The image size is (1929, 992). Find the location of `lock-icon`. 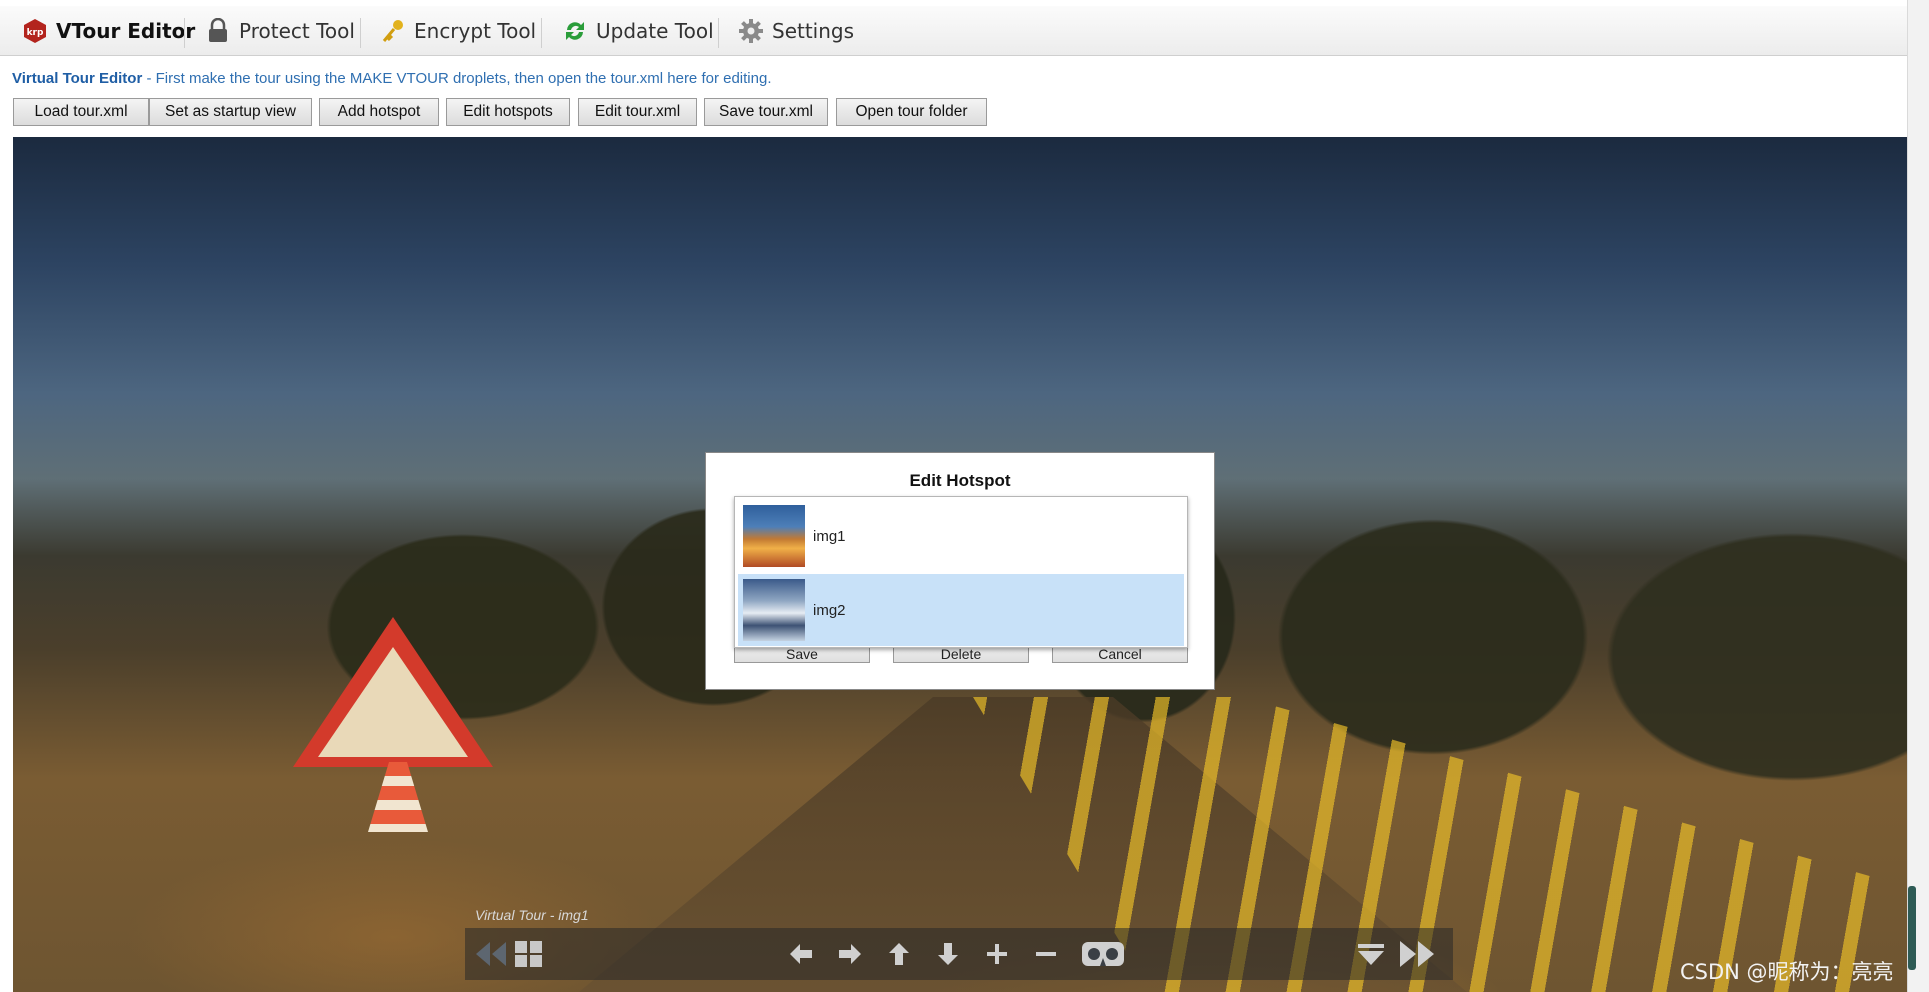

lock-icon is located at coordinates (218, 31).